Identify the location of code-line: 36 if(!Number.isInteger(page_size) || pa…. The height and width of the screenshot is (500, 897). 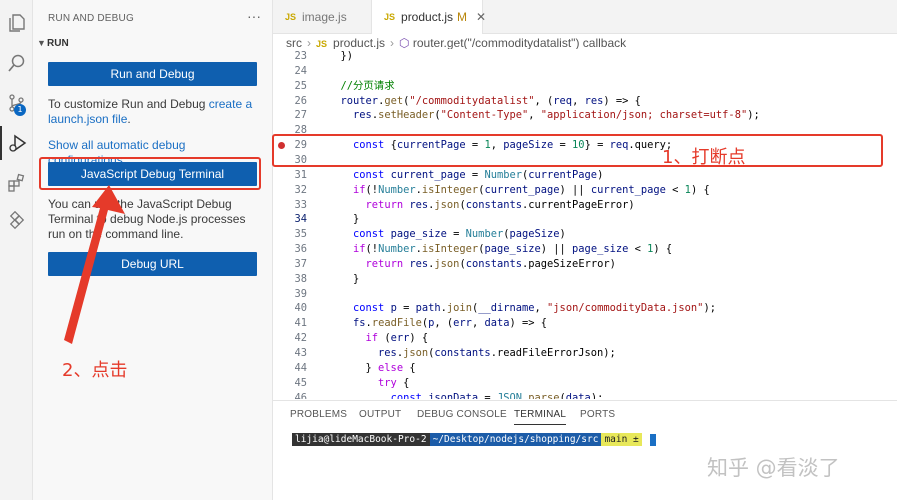
(585, 249).